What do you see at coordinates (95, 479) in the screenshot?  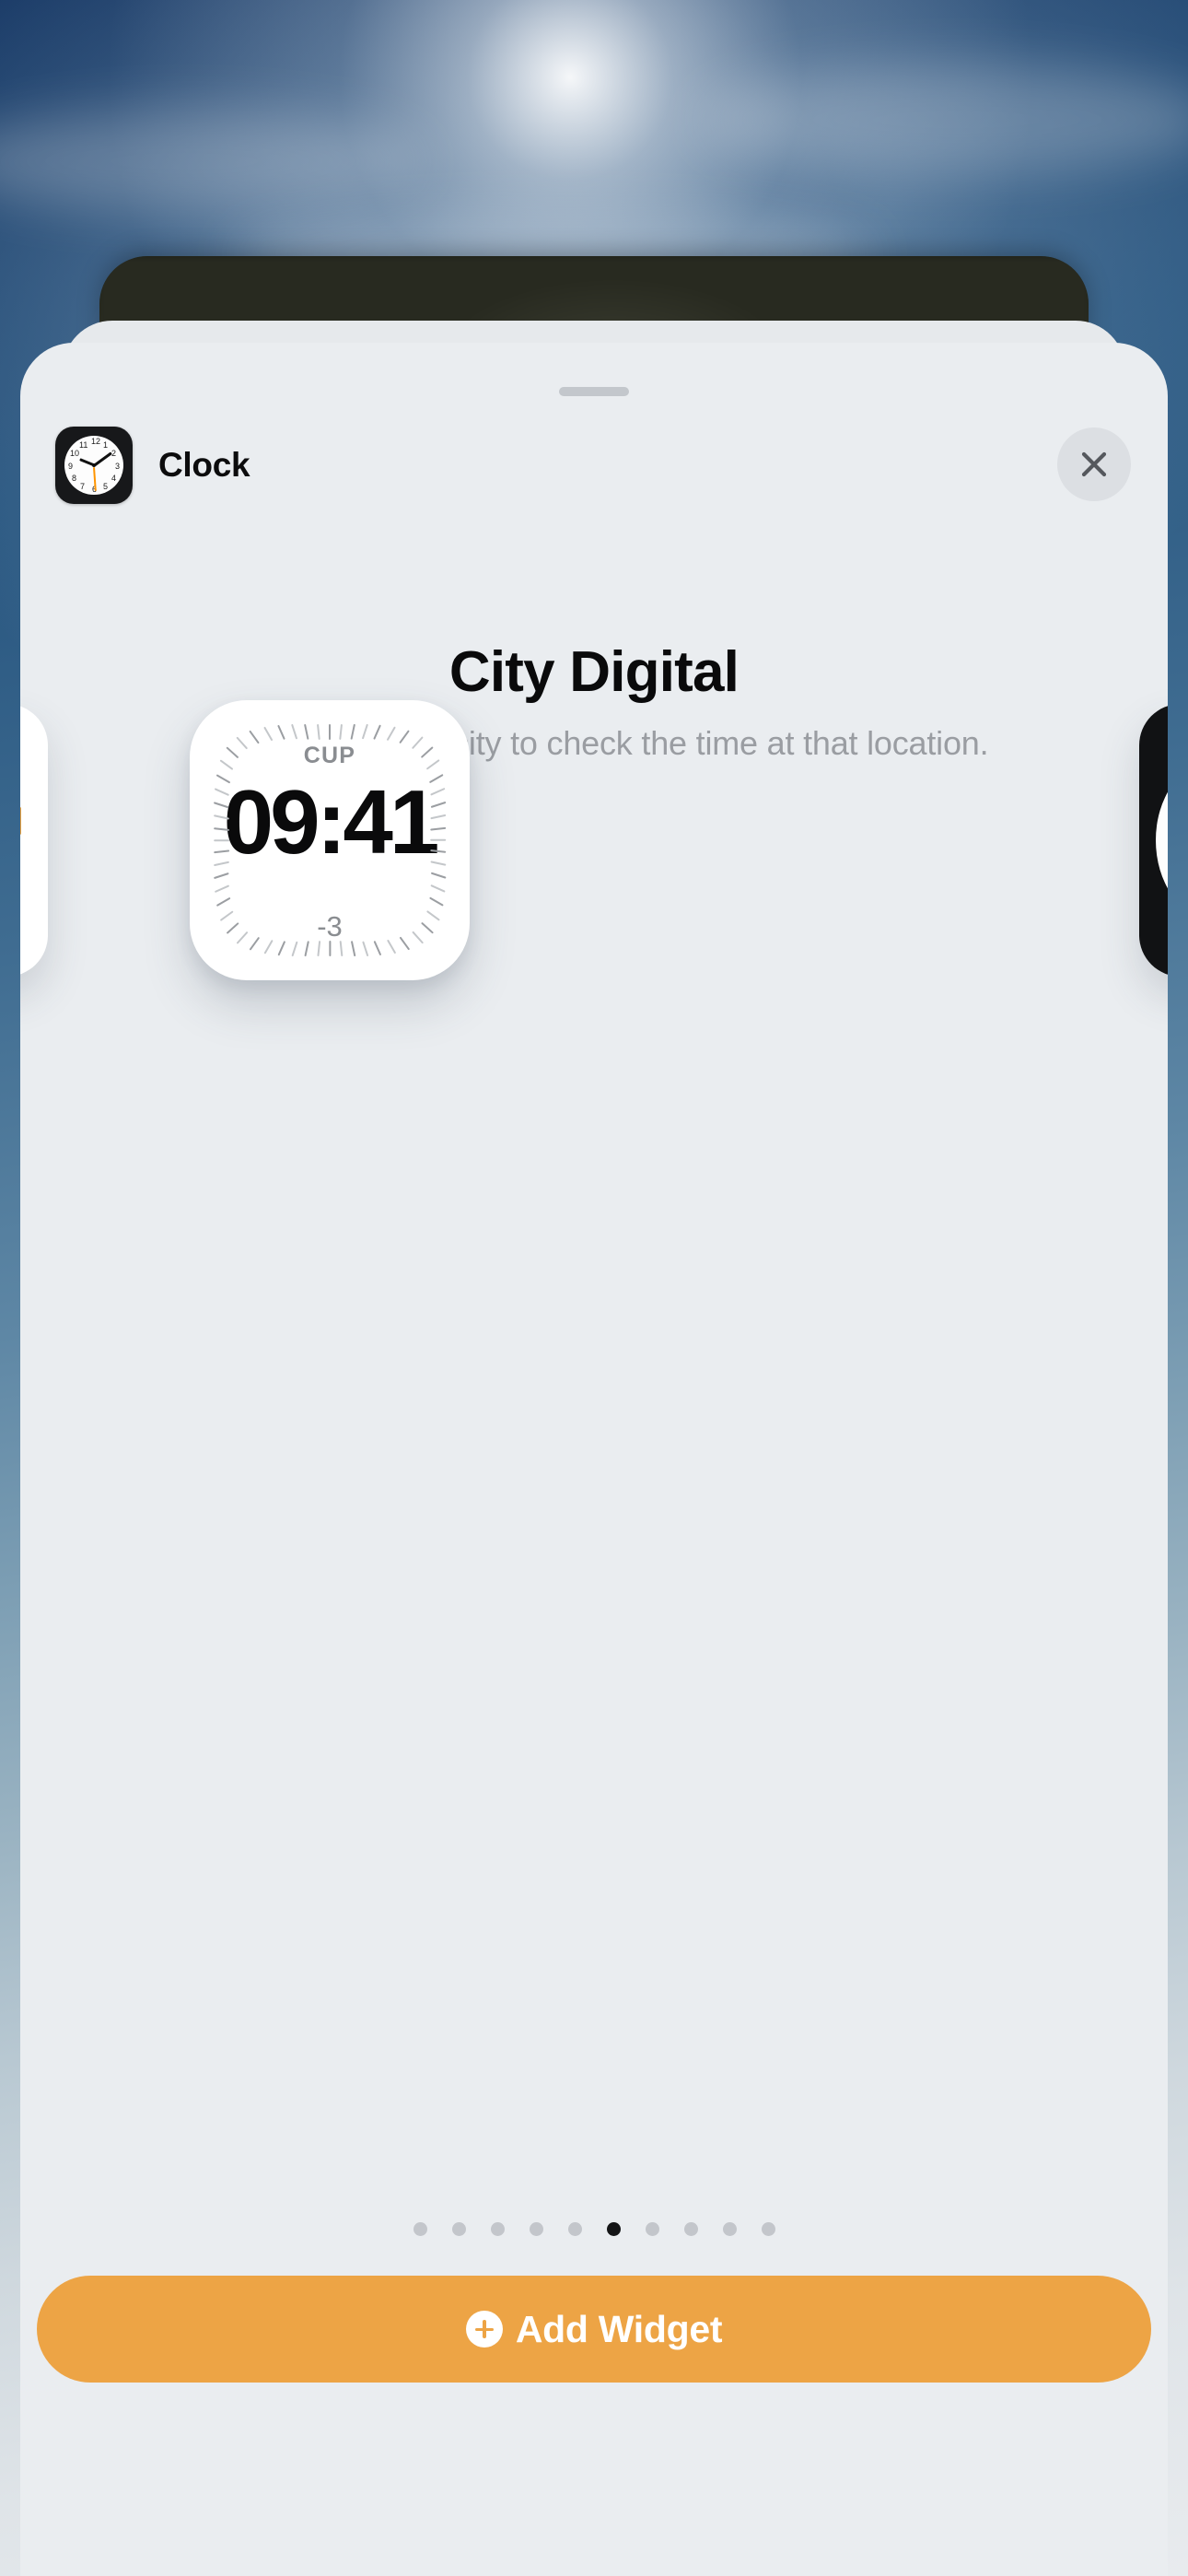 I see `clock-second-hand` at bounding box center [95, 479].